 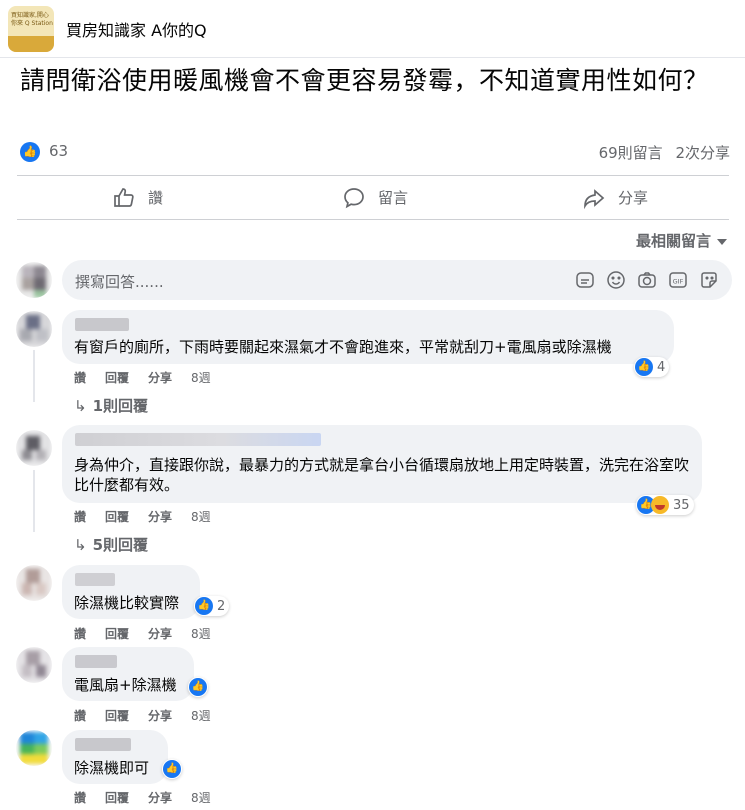 I want to click on svg-text: GIF, so click(x=678, y=282).